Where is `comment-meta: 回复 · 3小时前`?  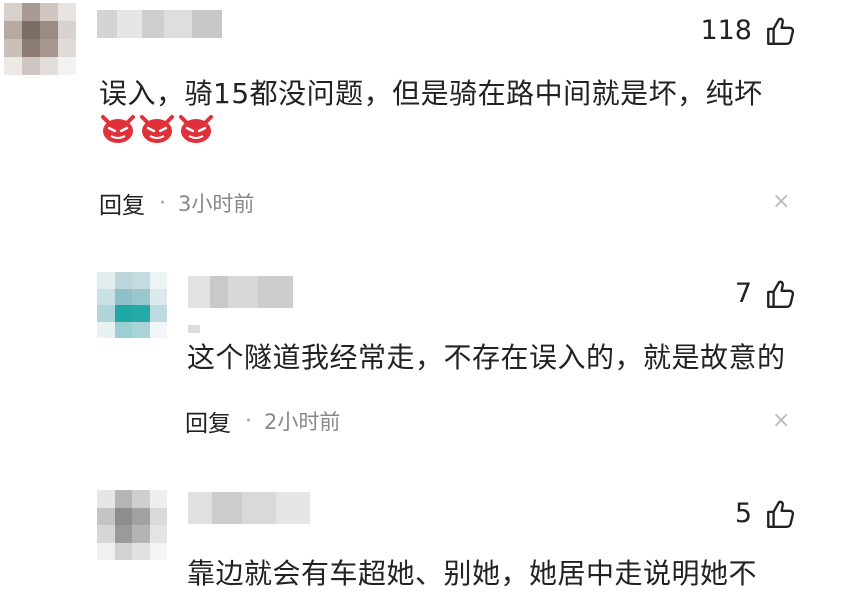
comment-meta: 回复 · 3小时前 is located at coordinates (176, 203).